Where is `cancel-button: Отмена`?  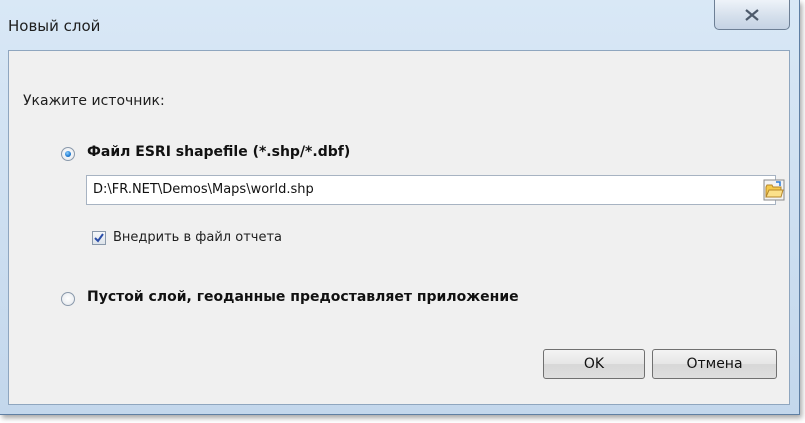
cancel-button: Отмена is located at coordinates (714, 364).